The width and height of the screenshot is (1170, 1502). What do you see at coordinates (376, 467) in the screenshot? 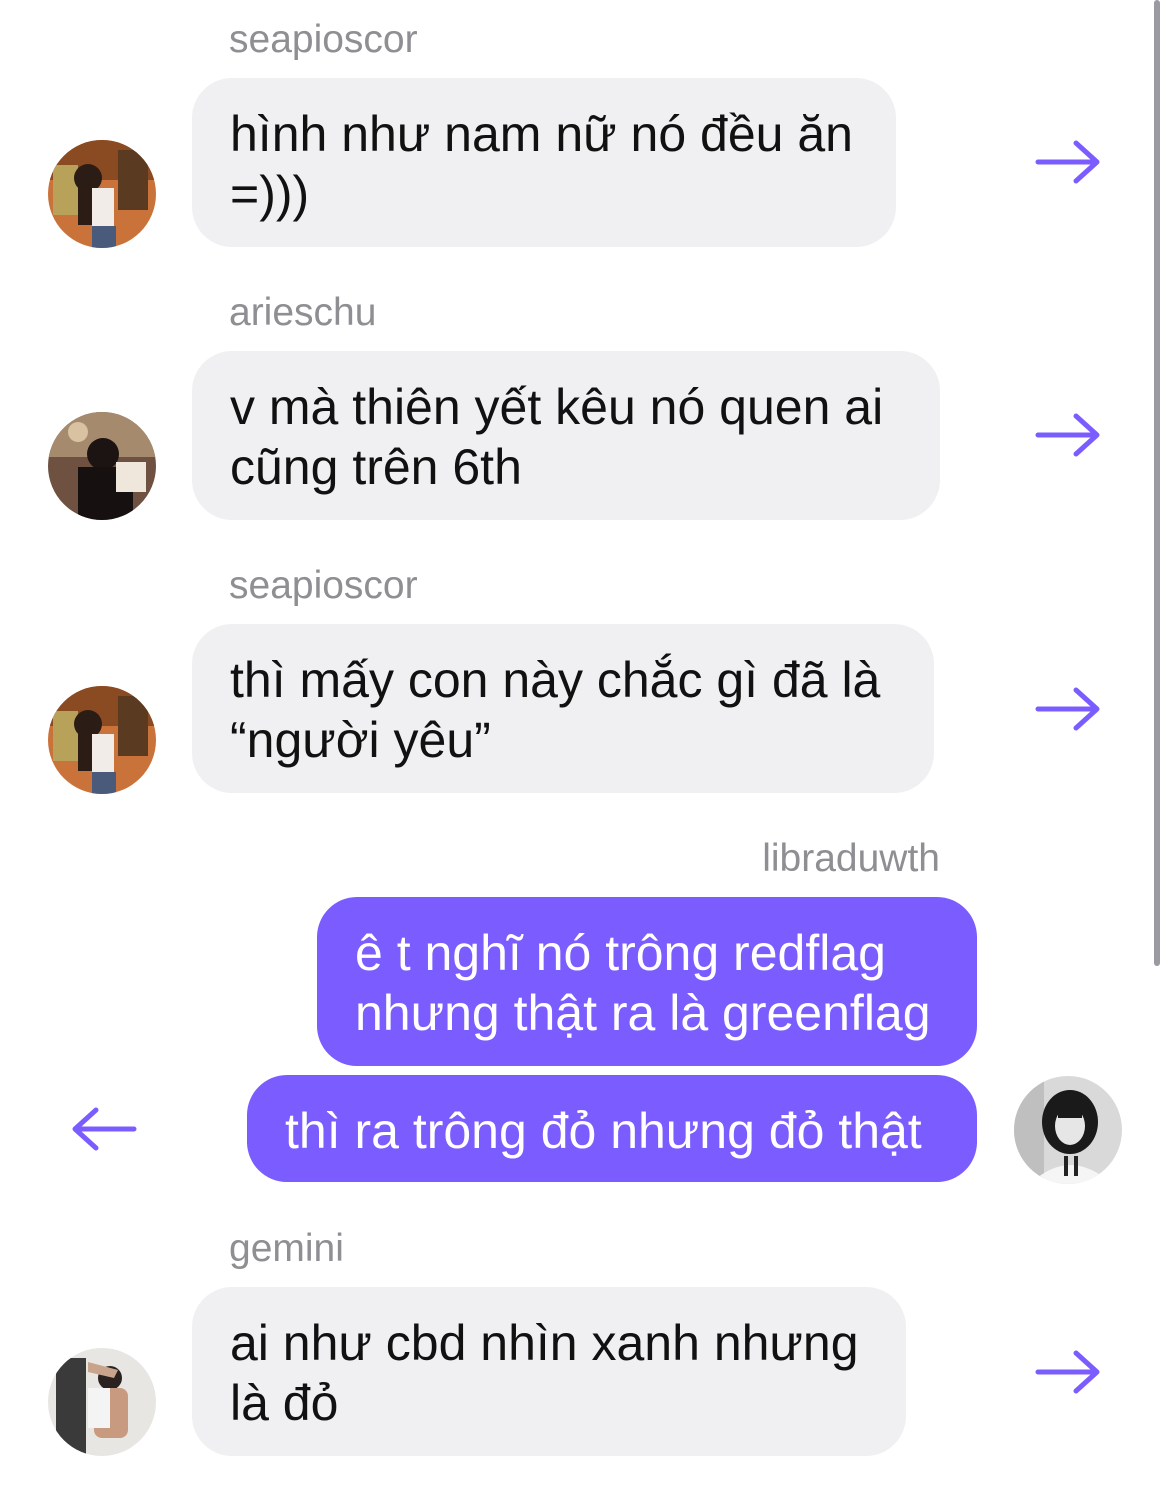
I see `message-text-line: cũng trên 6th` at bounding box center [376, 467].